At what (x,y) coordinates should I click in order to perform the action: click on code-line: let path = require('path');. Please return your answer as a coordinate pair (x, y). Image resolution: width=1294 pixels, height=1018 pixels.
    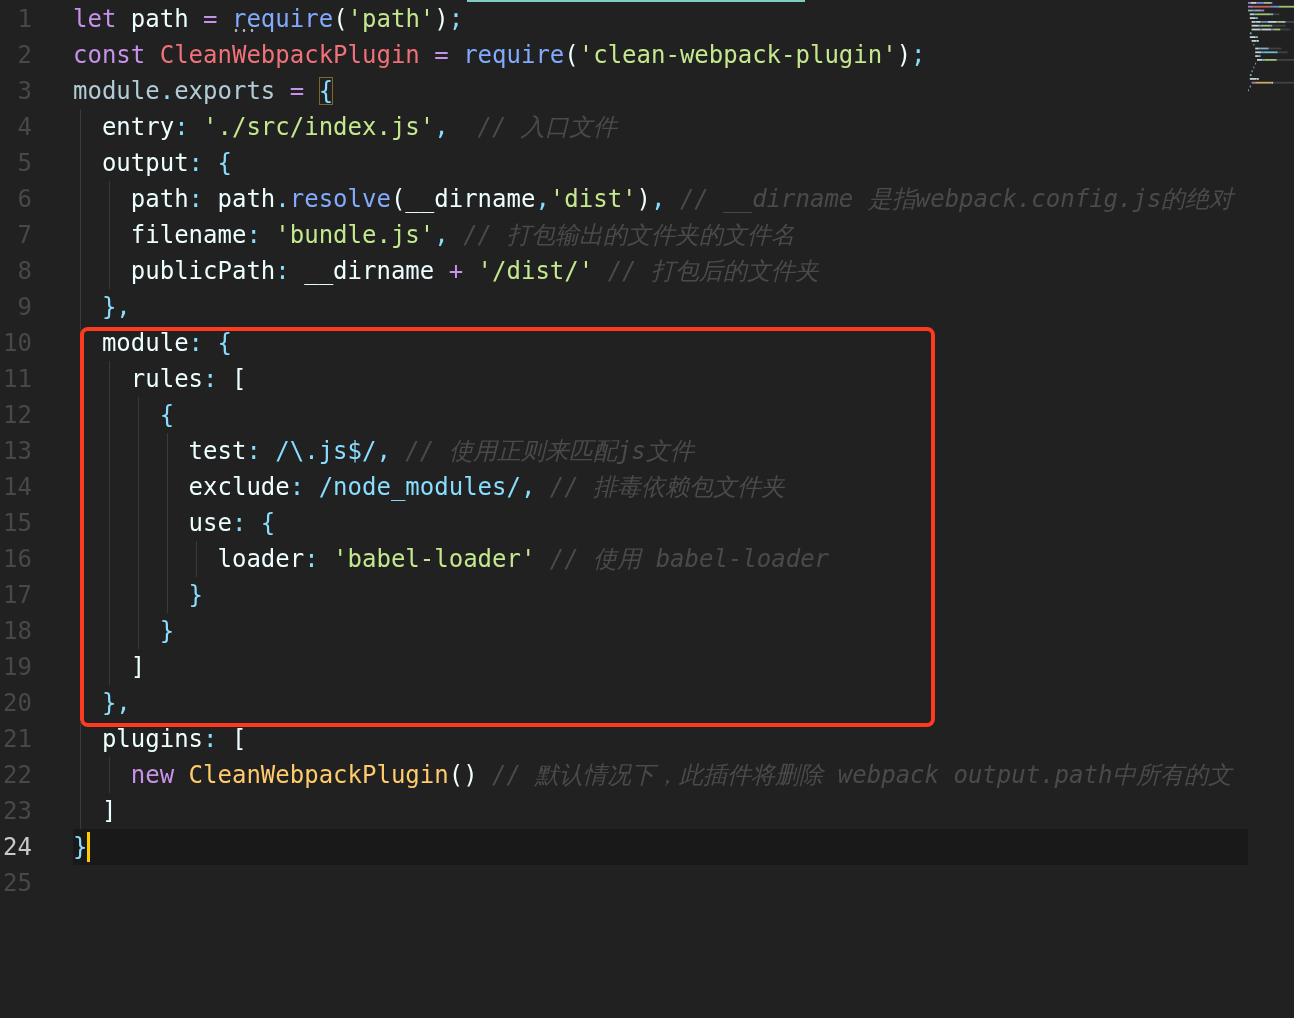
    Looking at the image, I should click on (268, 19).